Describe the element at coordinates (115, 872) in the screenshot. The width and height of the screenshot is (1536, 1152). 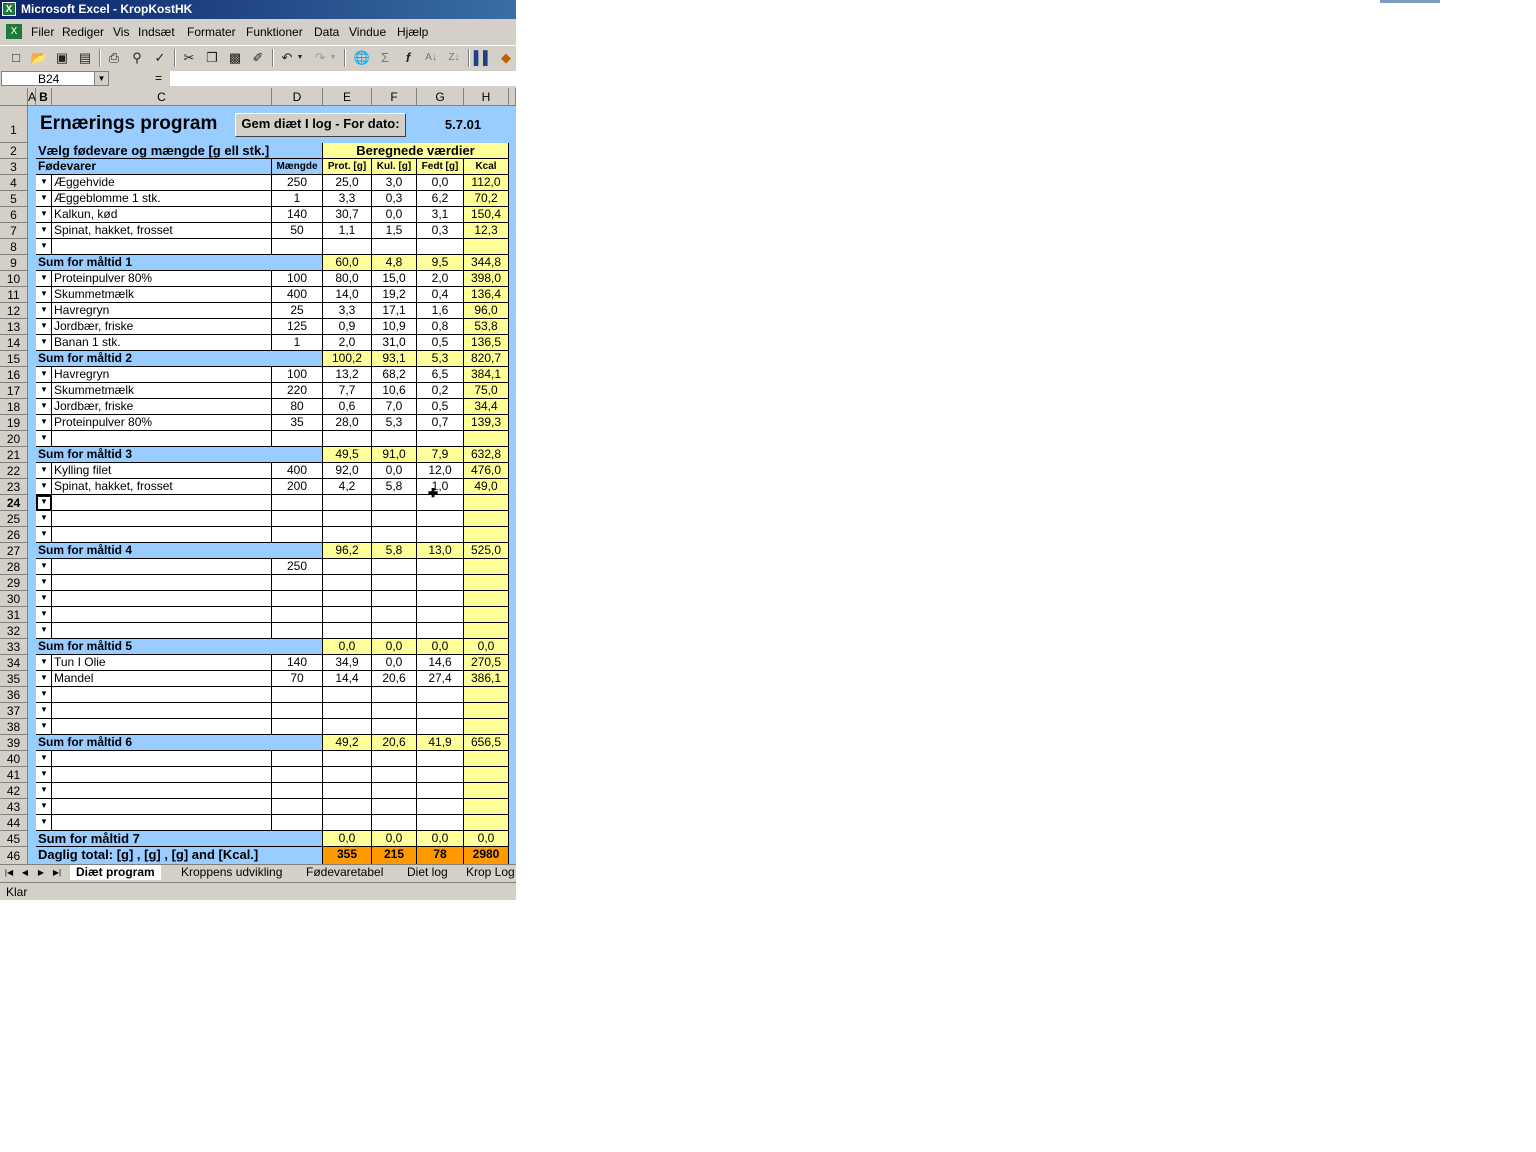
I see `tab-diaet-program: Diæt program` at that location.